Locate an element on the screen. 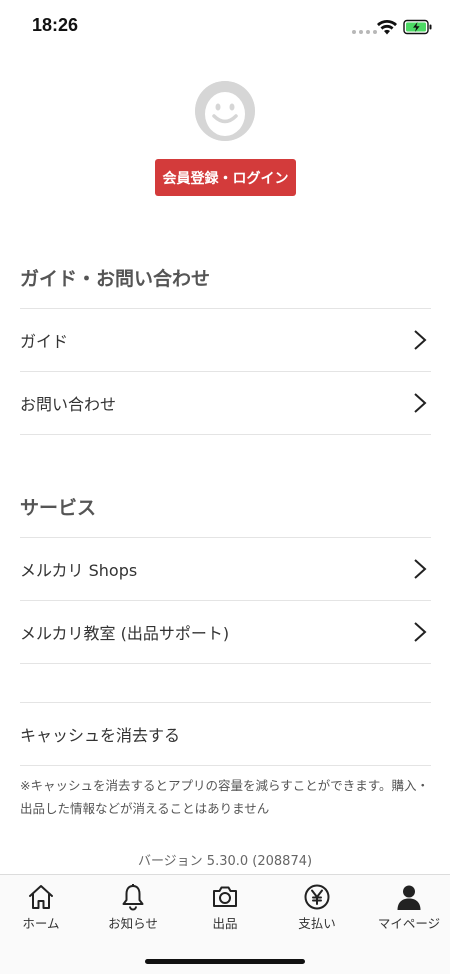 The height and width of the screenshot is (974, 450). menu-item-mercari-school: メルカリ教室 (出品サポート) is located at coordinates (225, 632).